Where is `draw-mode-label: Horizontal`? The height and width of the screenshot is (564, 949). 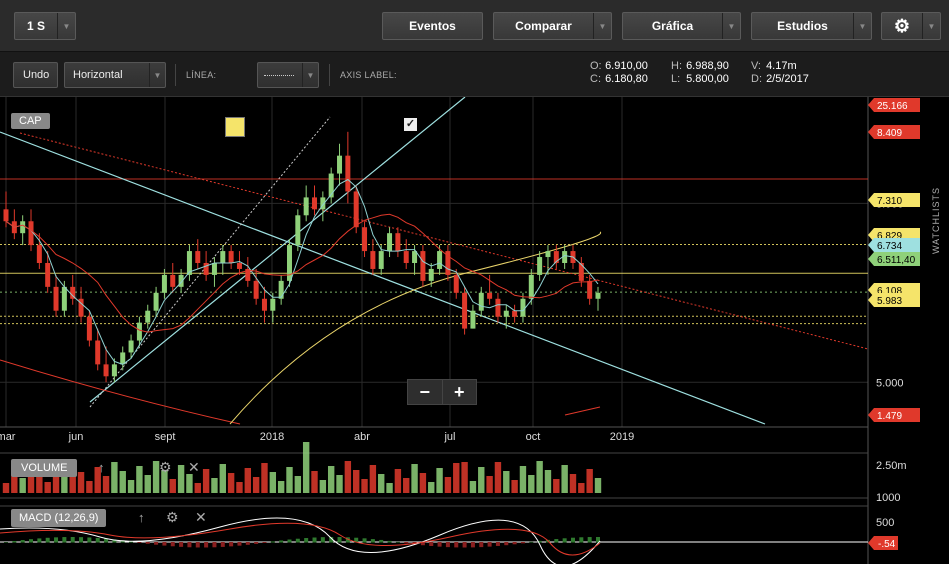 draw-mode-label: Horizontal is located at coordinates (98, 75).